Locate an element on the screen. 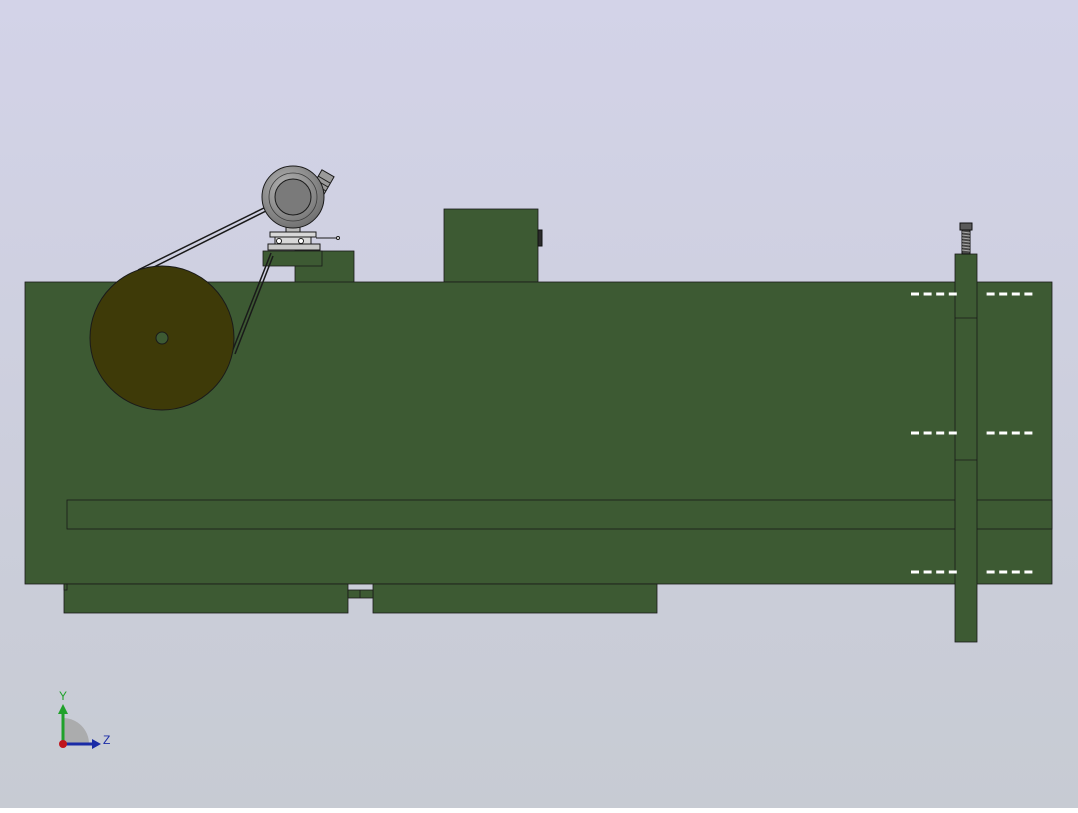 Image resolution: width=1078 pixels, height=813 pixels. foot-connector is located at coordinates (360, 594).